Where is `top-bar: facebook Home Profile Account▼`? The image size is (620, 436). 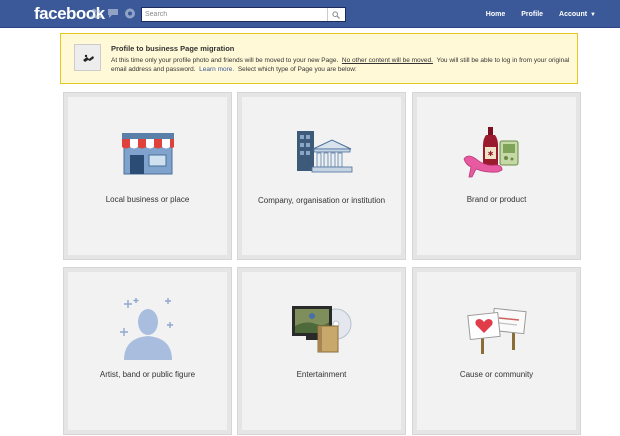
top-bar: facebook Home Profile Account▼ is located at coordinates (310, 14).